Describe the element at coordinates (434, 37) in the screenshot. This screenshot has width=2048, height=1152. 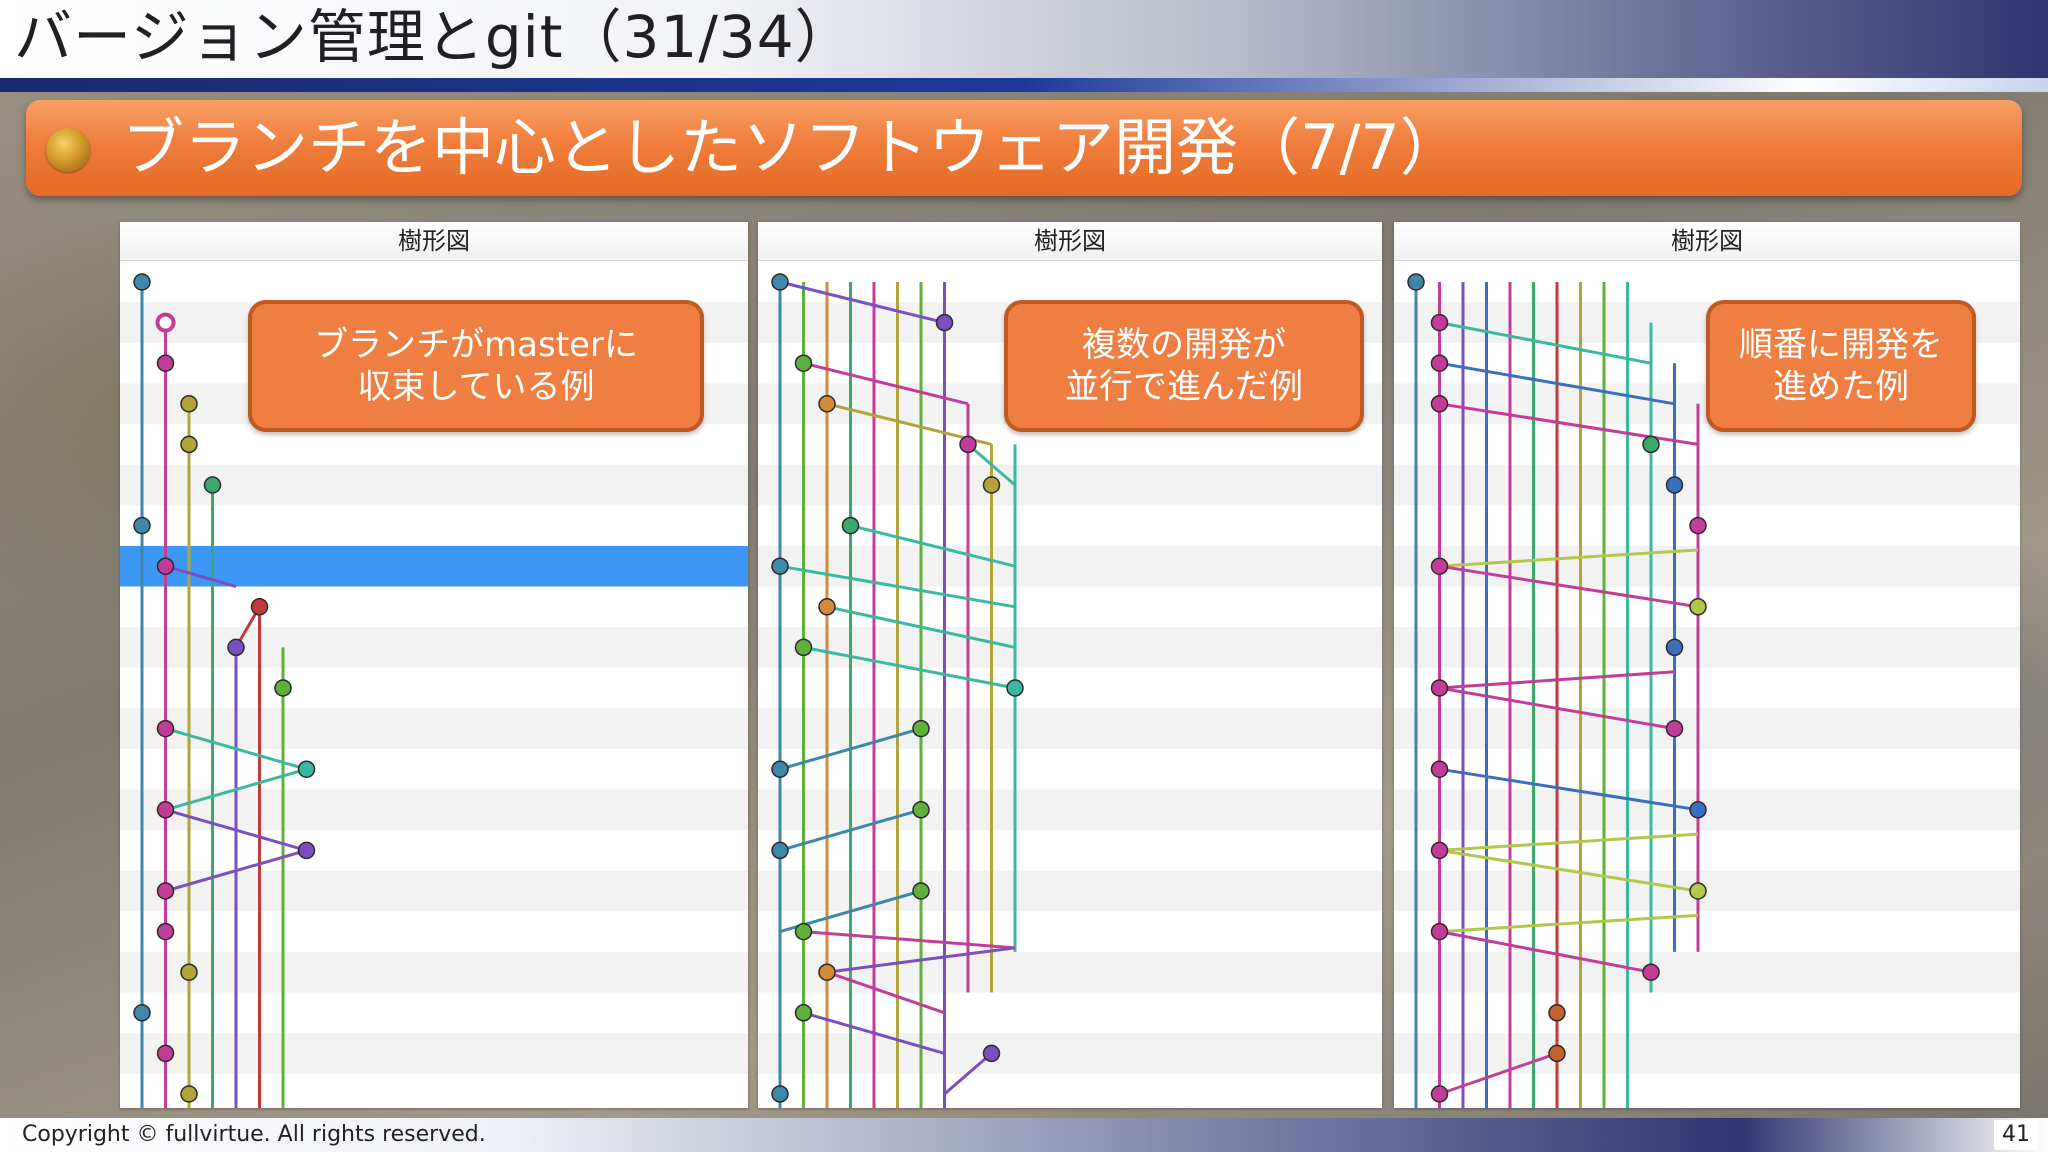
I see `slide-title: バージョン管理とgit（31/34）` at that location.